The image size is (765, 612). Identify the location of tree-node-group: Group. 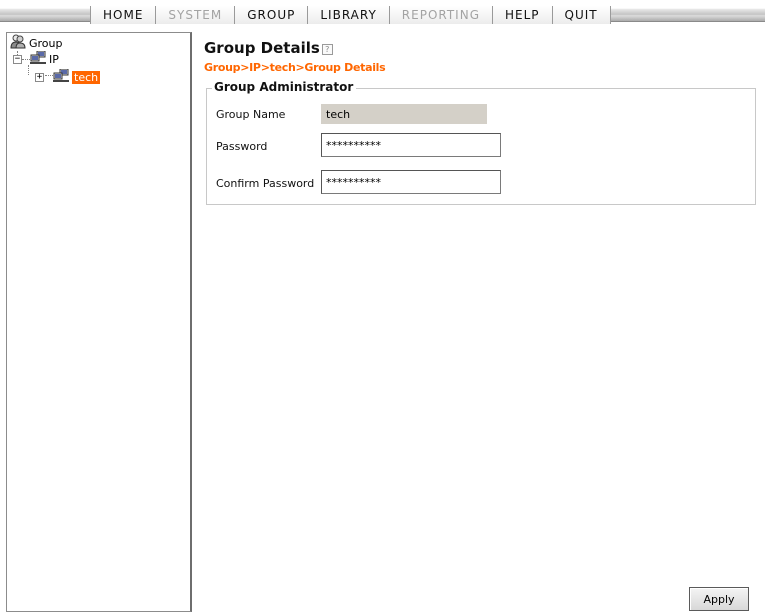
(36, 43).